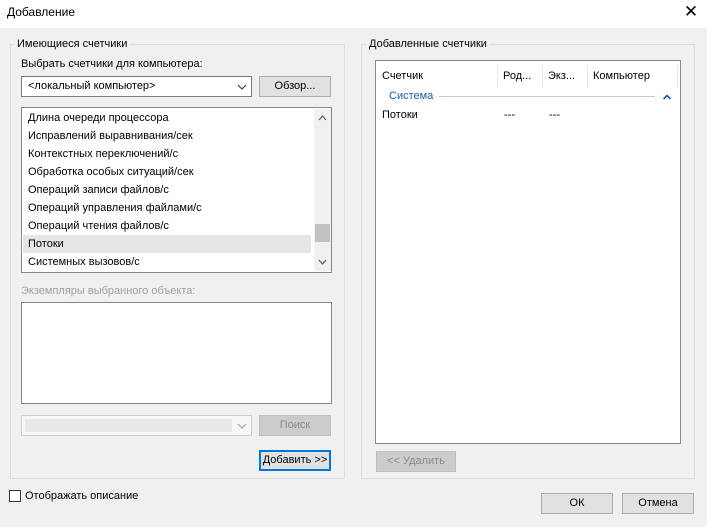 The image size is (707, 527). I want to click on scroll-up-icon, so click(322, 118).